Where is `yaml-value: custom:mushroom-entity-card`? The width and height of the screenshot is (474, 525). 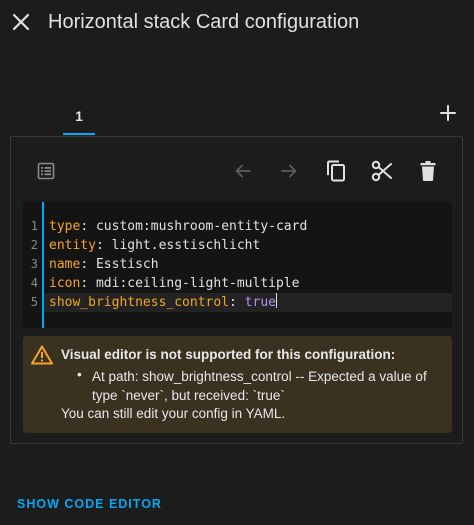
yaml-value: custom:mushroom-entity-card is located at coordinates (201, 226).